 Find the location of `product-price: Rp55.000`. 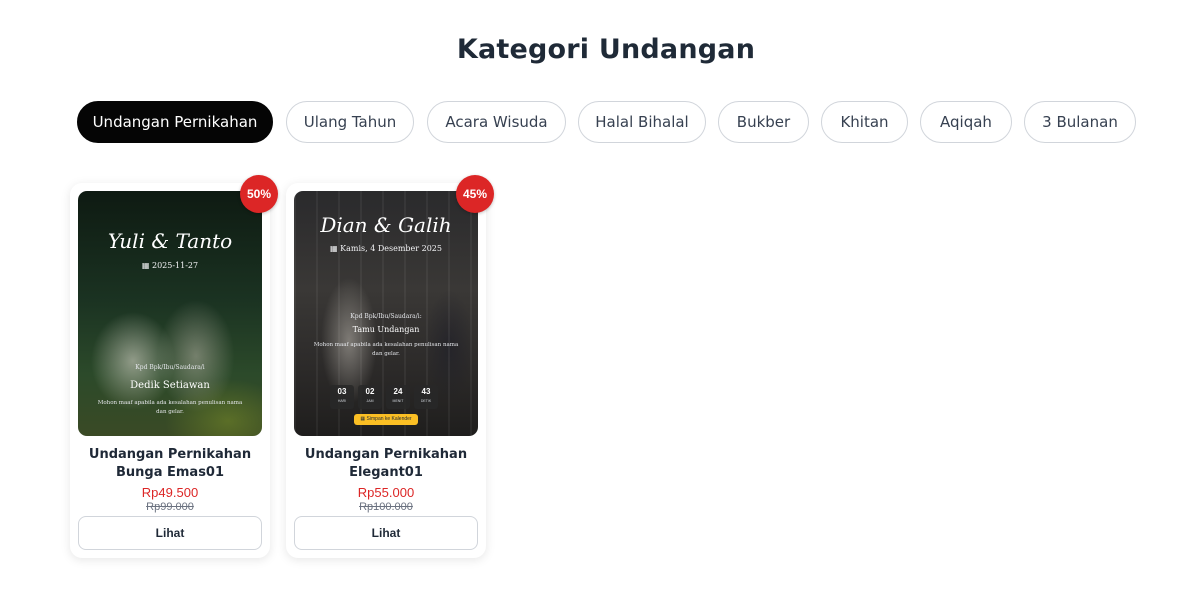

product-price: Rp55.000 is located at coordinates (386, 492).